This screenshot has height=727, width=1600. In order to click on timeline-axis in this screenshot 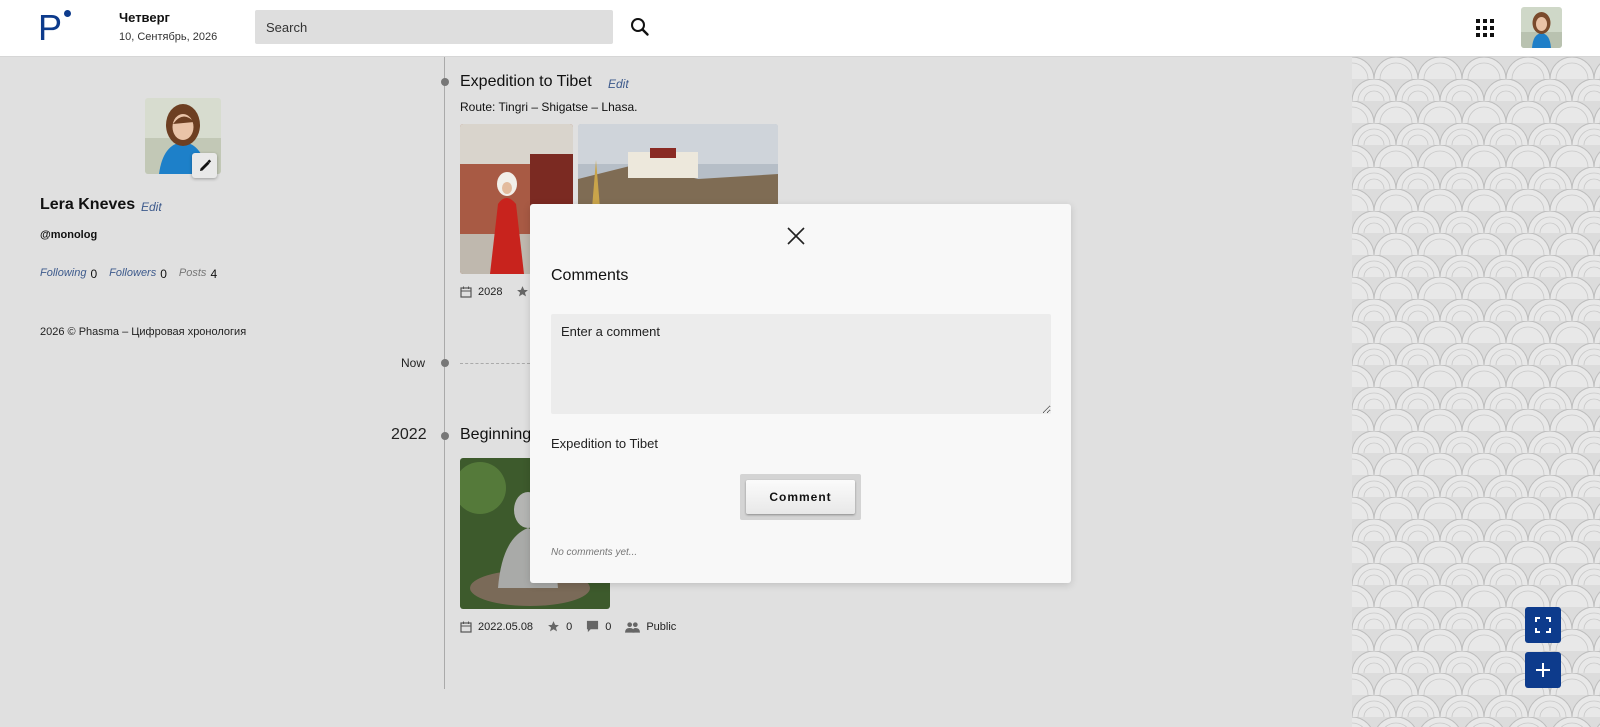, I will do `click(444, 373)`.